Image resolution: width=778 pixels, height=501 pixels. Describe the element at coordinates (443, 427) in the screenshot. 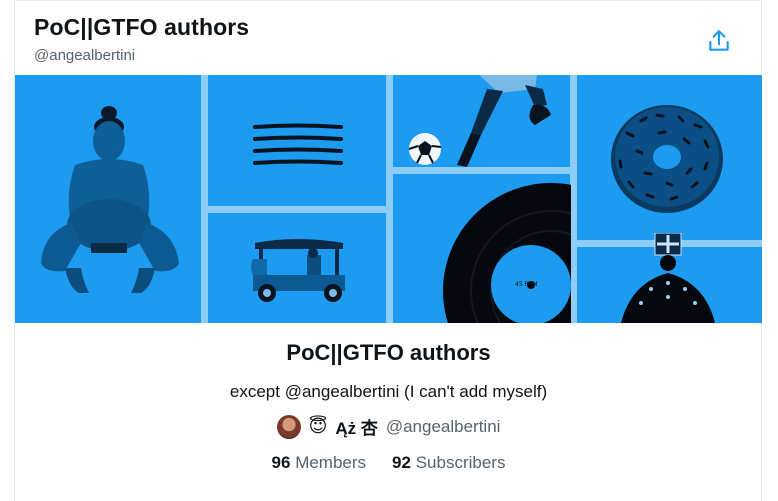

I see `owner-handle: @angealbertini` at that location.